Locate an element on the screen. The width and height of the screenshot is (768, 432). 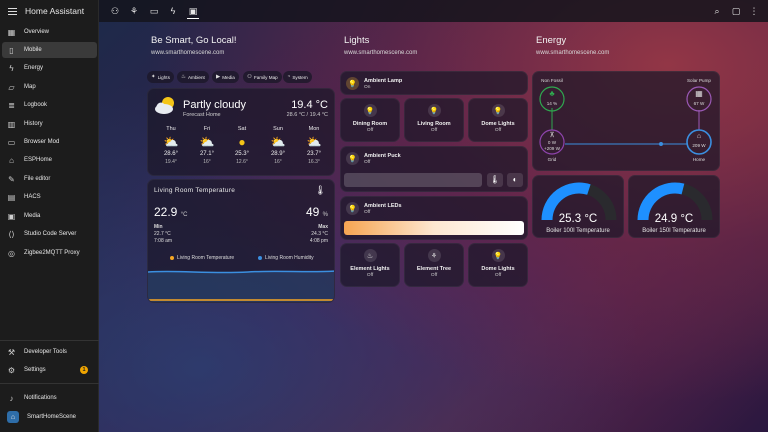
sidebar-item-hacs: ▤ HACS is located at coordinates (49, 197).